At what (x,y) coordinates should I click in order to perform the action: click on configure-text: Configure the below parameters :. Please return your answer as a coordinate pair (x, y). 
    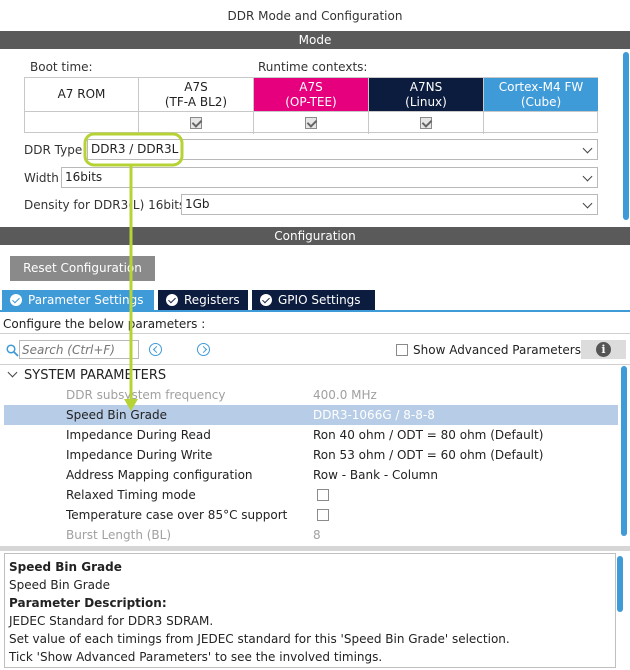
    Looking at the image, I should click on (104, 324).